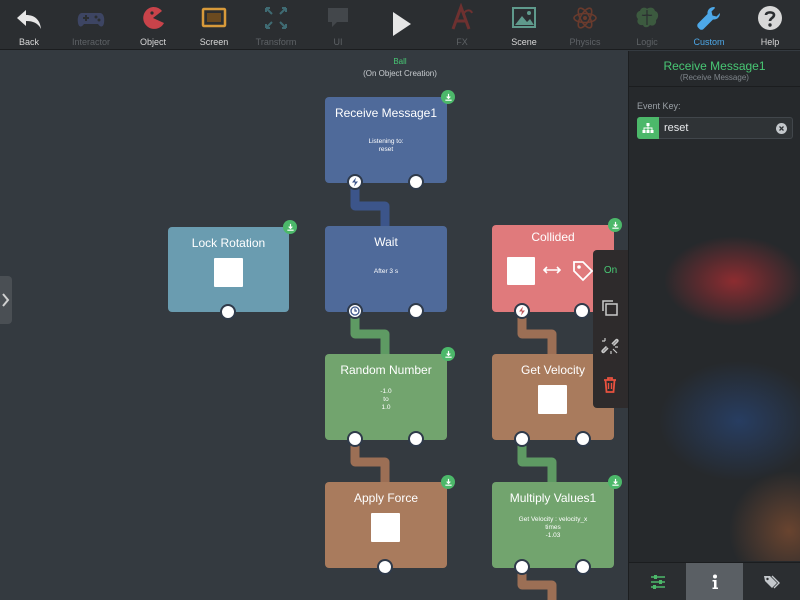  What do you see at coordinates (553, 527) in the screenshot?
I see `block-body: Get Velocity : velocity_x times -1.03` at bounding box center [553, 527].